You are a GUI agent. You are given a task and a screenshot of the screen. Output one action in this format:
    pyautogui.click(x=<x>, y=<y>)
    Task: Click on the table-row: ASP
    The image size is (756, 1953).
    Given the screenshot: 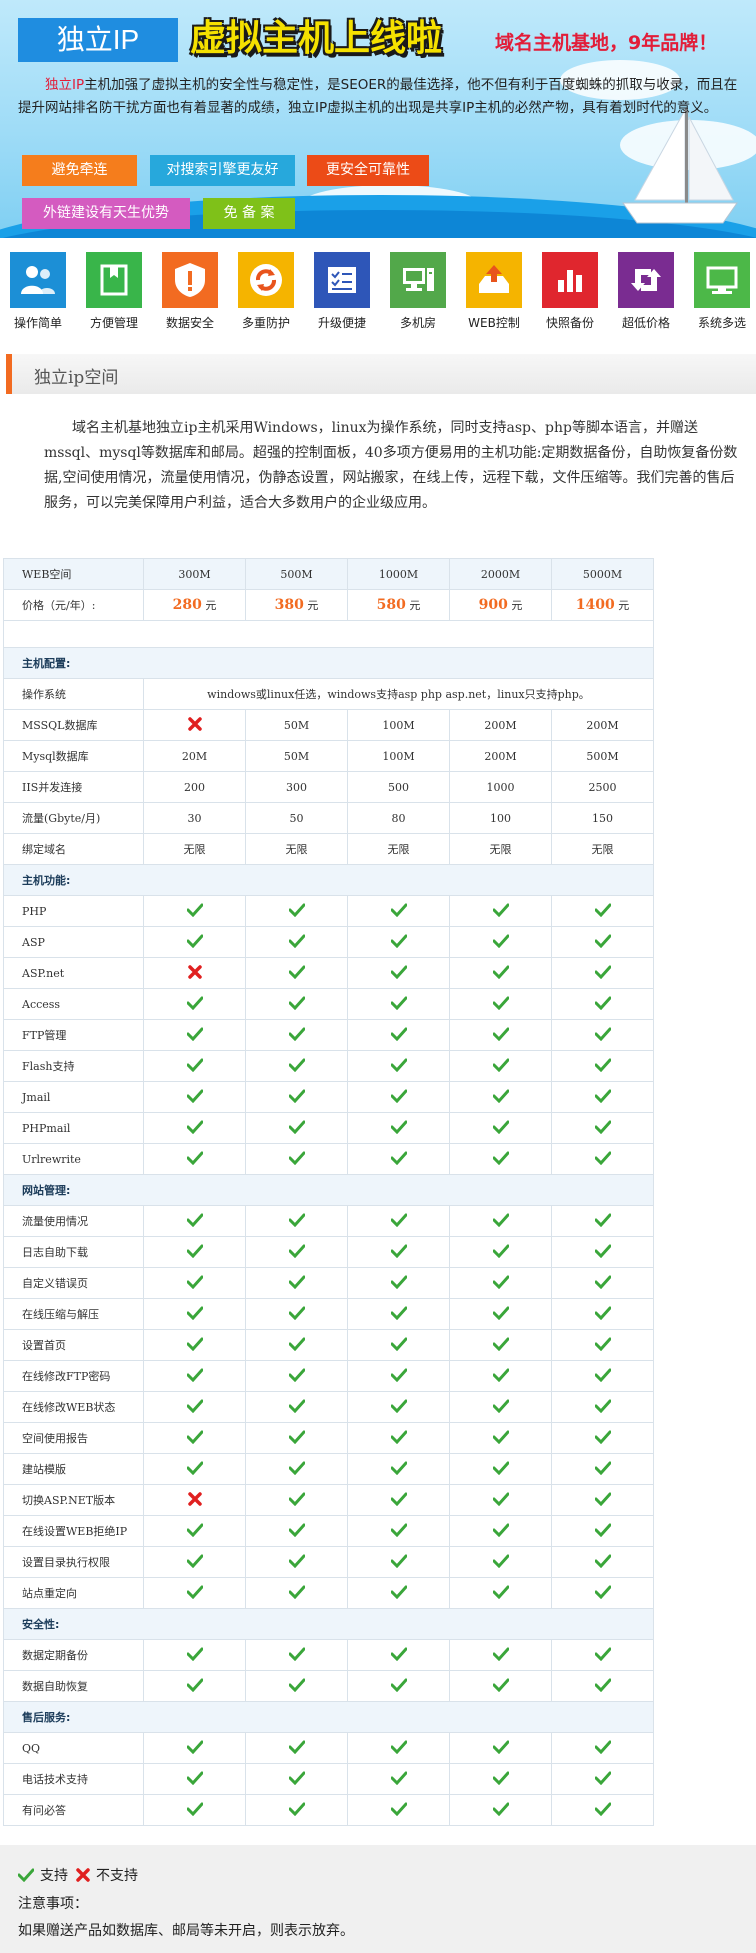 What is the action you would take?
    pyautogui.click(x=328, y=942)
    